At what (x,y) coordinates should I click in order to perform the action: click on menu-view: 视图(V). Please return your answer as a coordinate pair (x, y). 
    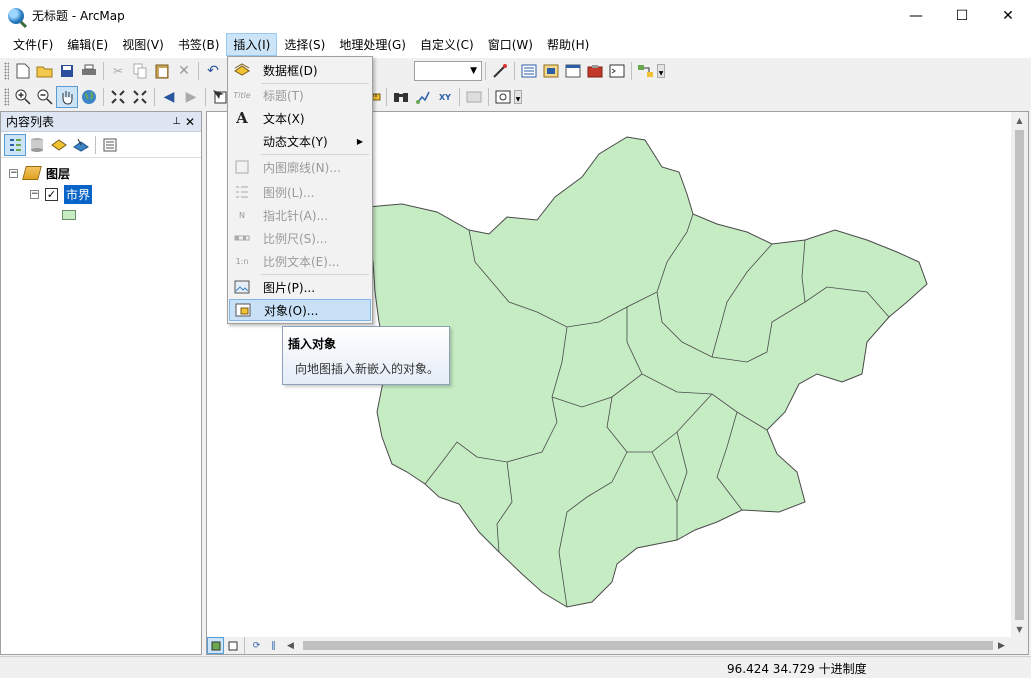
    Looking at the image, I should click on (143, 44).